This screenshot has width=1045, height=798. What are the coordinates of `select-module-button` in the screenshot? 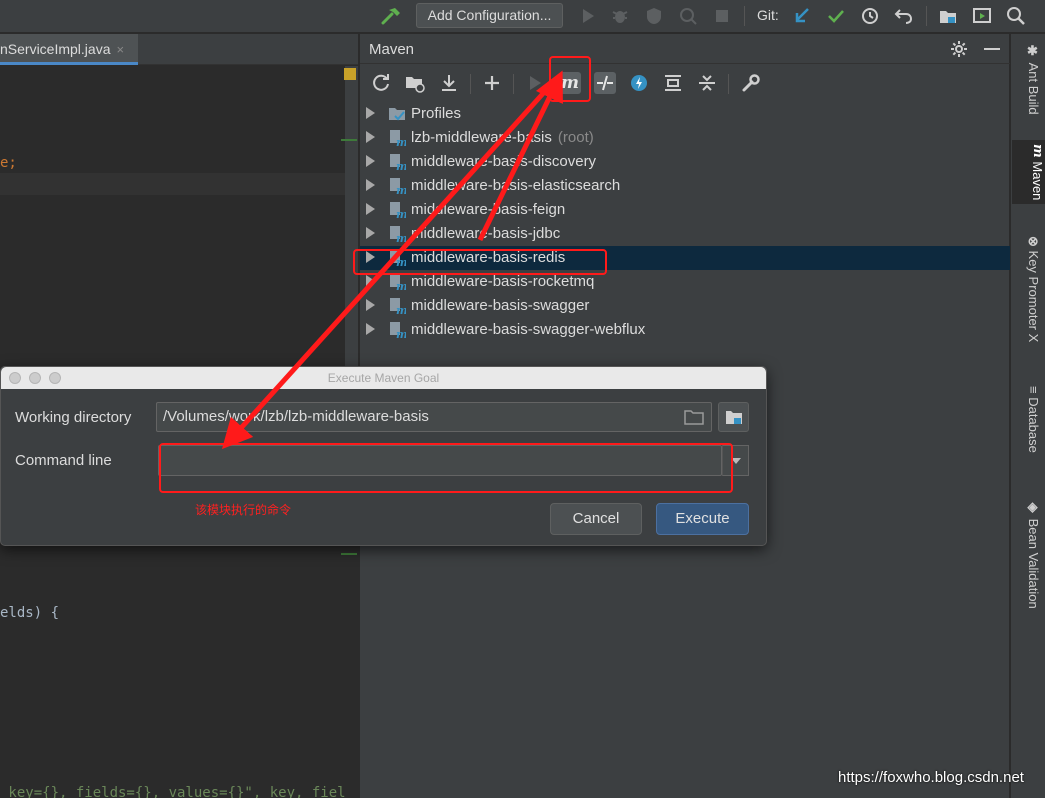 It's located at (733, 417).